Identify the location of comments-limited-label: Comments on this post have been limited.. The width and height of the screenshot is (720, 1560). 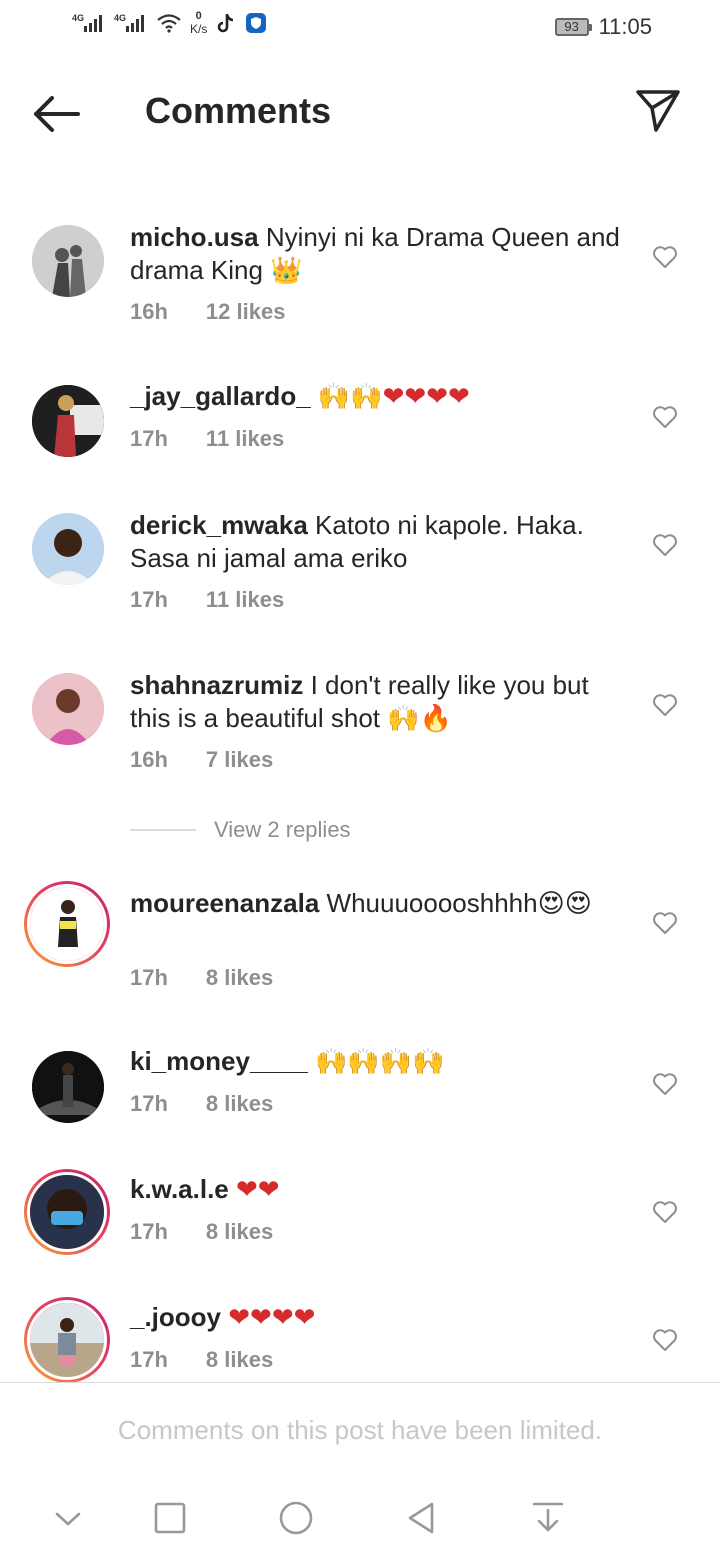
(360, 1430).